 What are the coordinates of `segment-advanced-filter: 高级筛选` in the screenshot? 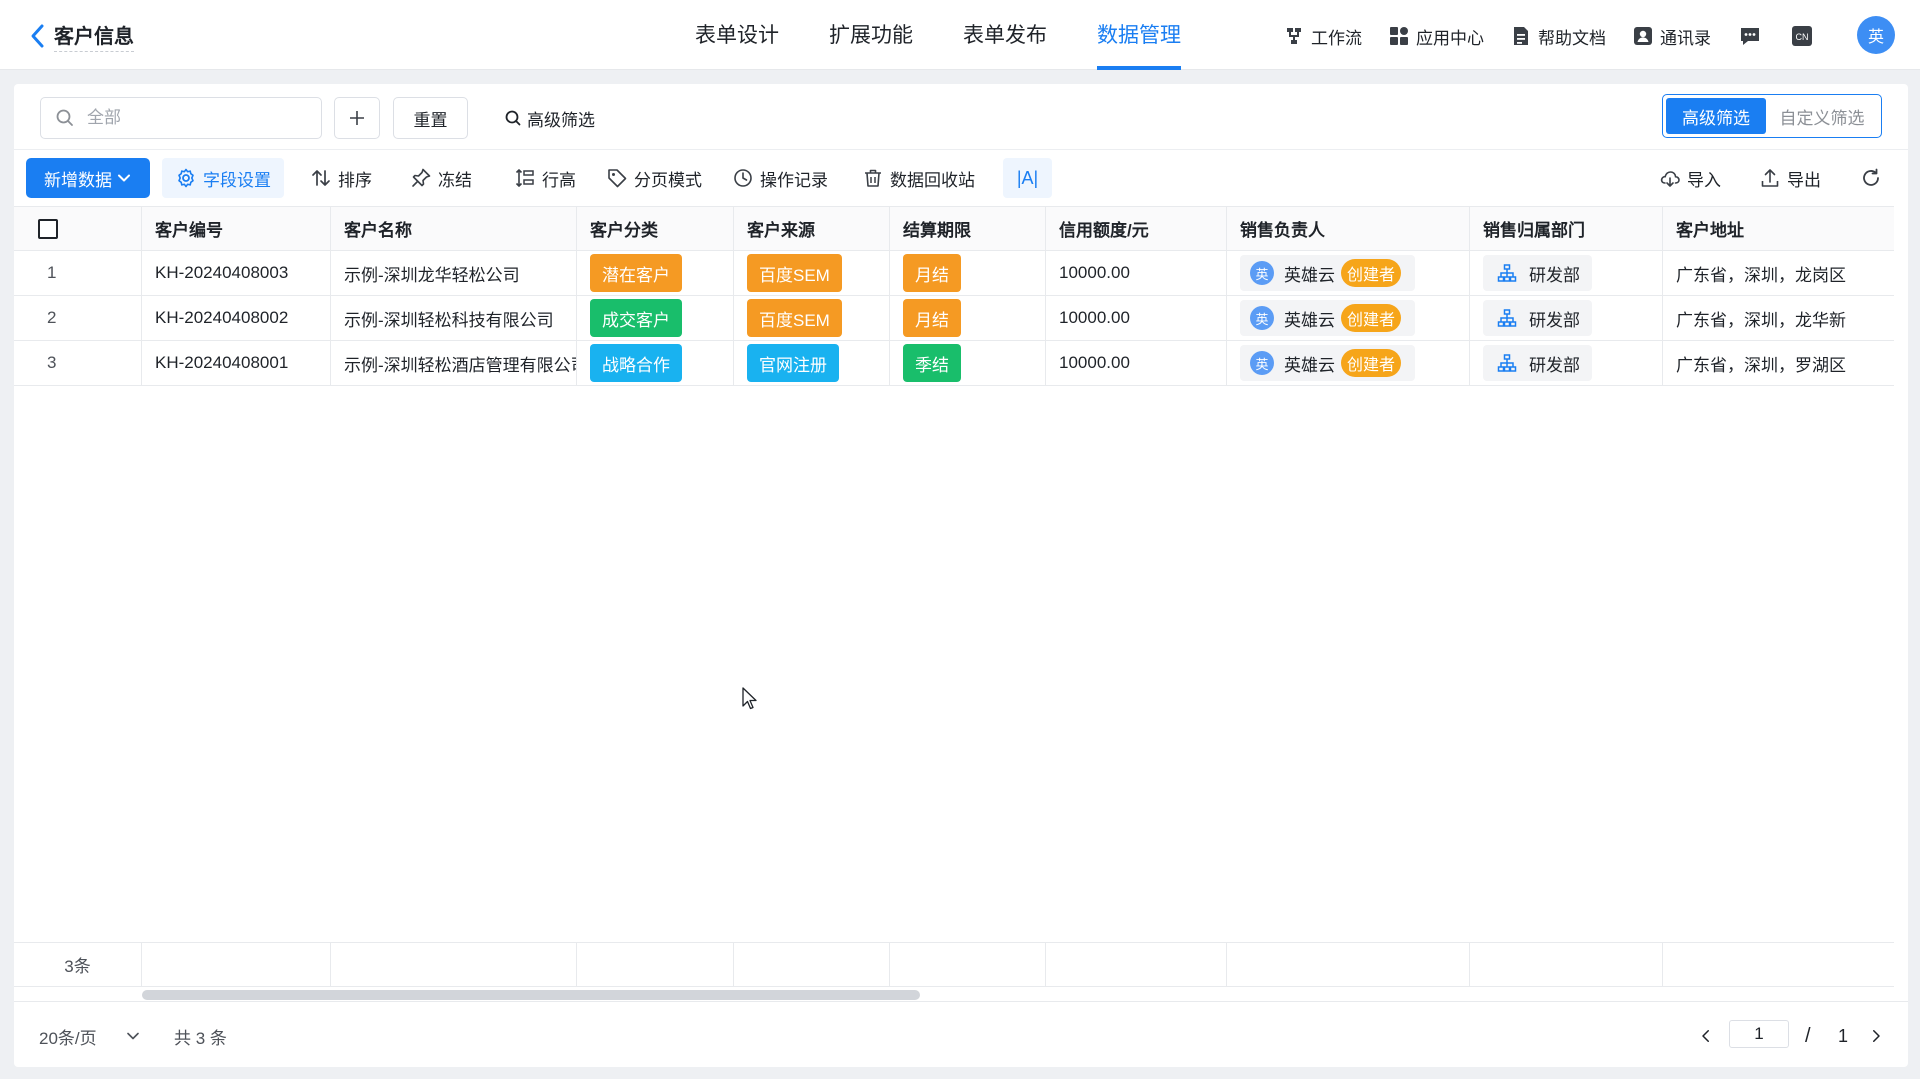 It's located at (1716, 116).